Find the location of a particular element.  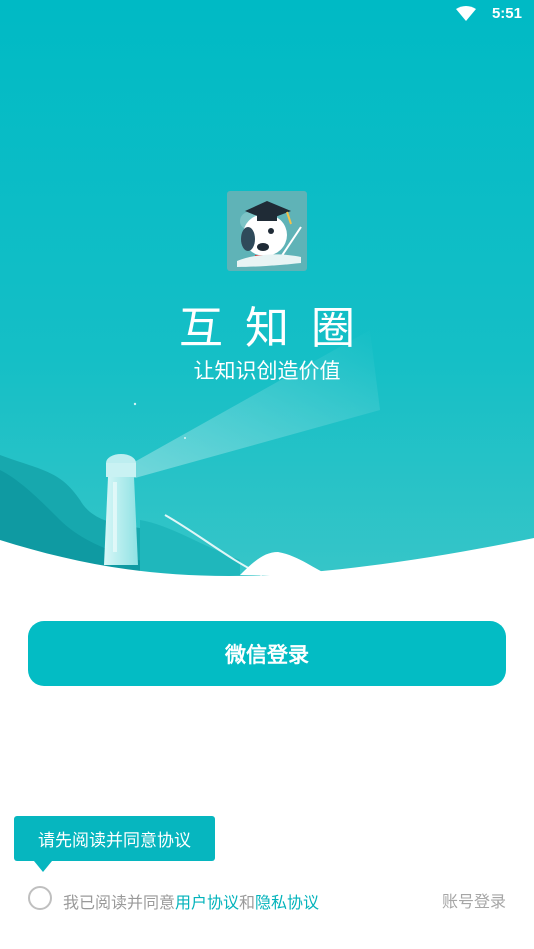

app-logo is located at coordinates (267, 231).